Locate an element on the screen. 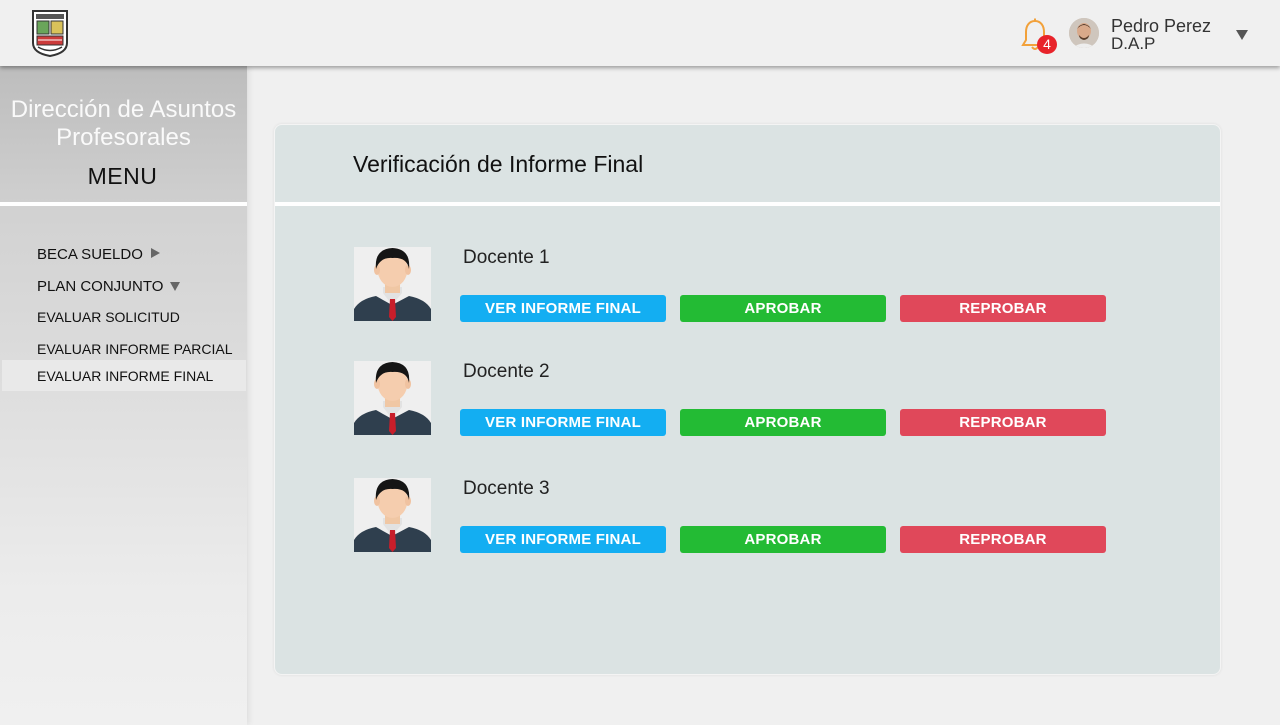 The height and width of the screenshot is (725, 1280). docente-name: Docente 2 is located at coordinates (506, 371).